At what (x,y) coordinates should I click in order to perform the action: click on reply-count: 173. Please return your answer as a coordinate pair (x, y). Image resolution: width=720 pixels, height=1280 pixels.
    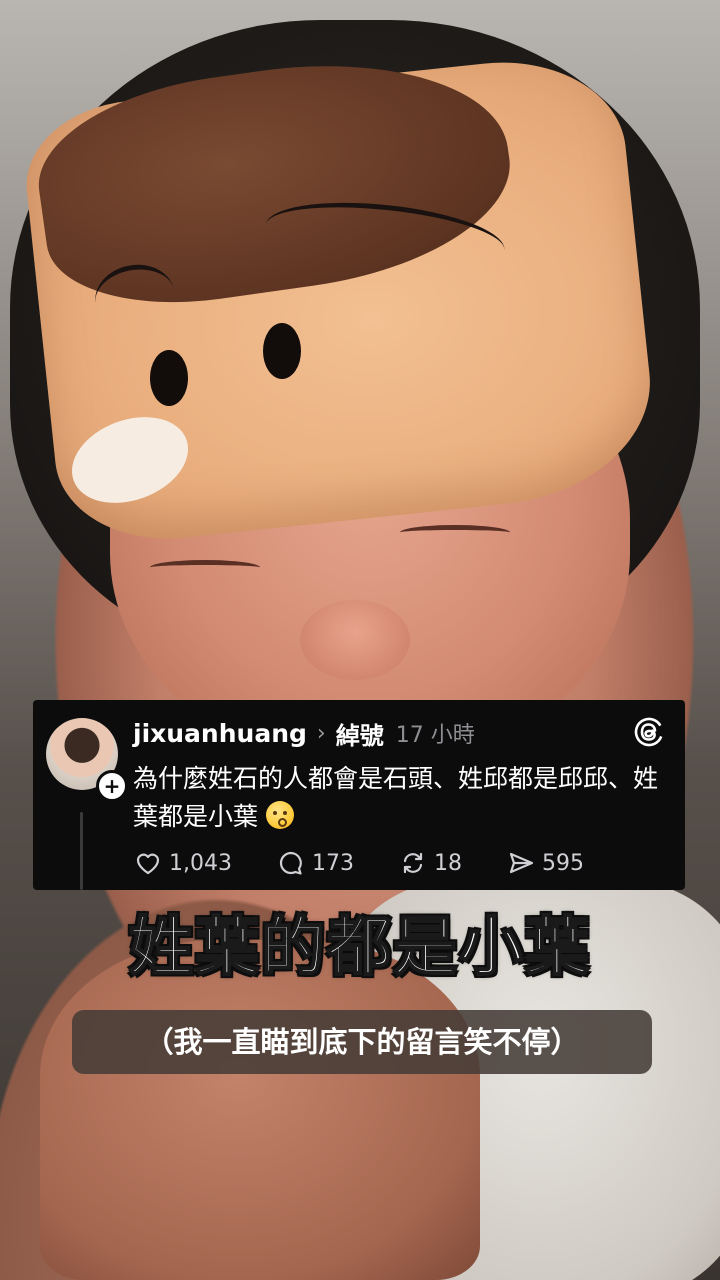
    Looking at the image, I should click on (332, 863).